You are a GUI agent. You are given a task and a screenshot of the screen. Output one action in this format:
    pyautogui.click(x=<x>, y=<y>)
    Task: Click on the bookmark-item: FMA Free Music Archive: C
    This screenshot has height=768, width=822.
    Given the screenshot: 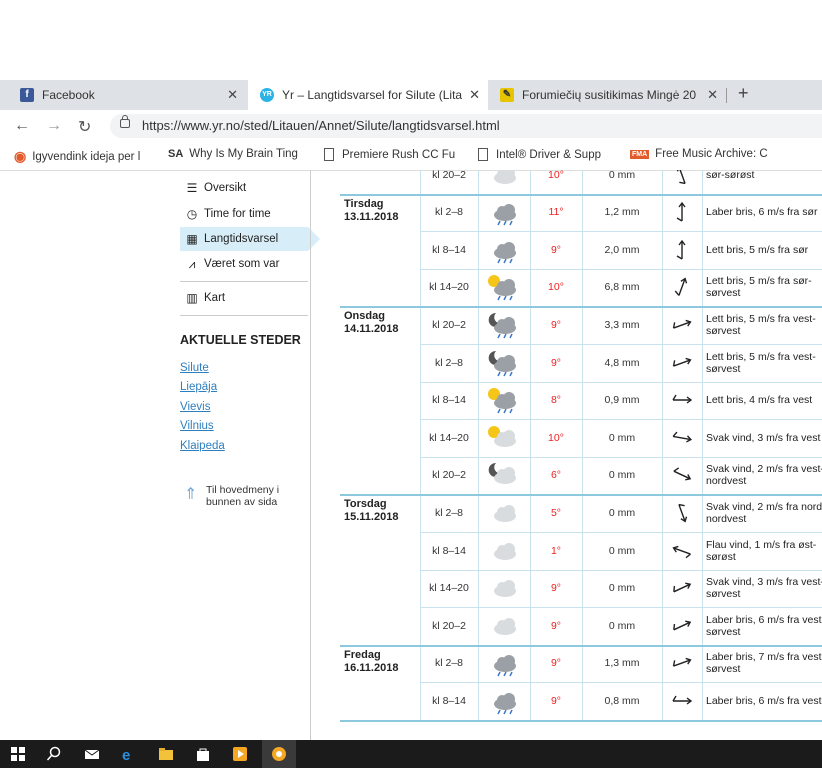 What is the action you would take?
    pyautogui.click(x=699, y=154)
    